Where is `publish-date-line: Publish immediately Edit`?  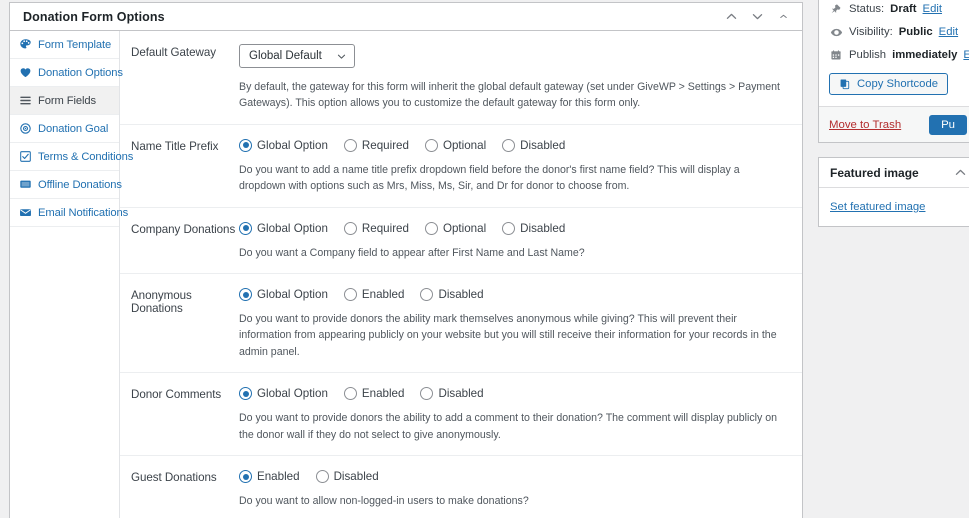 publish-date-line: Publish immediately Edit is located at coordinates (894, 55).